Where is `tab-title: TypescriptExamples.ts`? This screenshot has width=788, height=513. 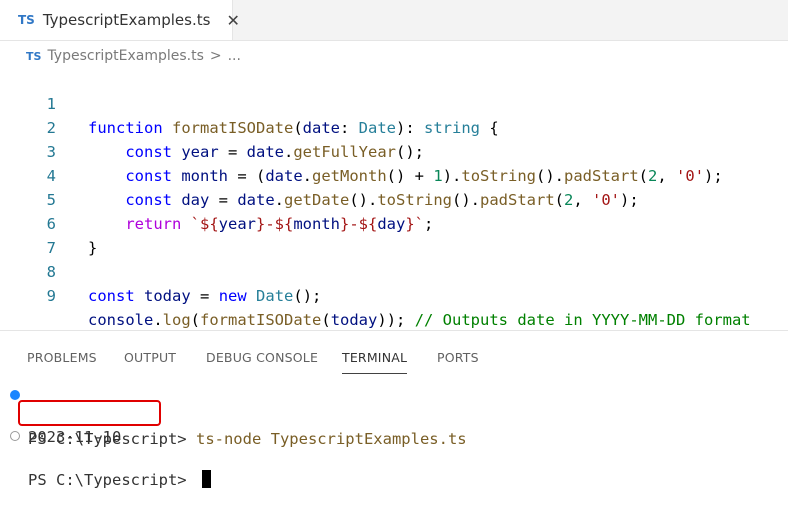 tab-title: TypescriptExamples.ts is located at coordinates (126, 20).